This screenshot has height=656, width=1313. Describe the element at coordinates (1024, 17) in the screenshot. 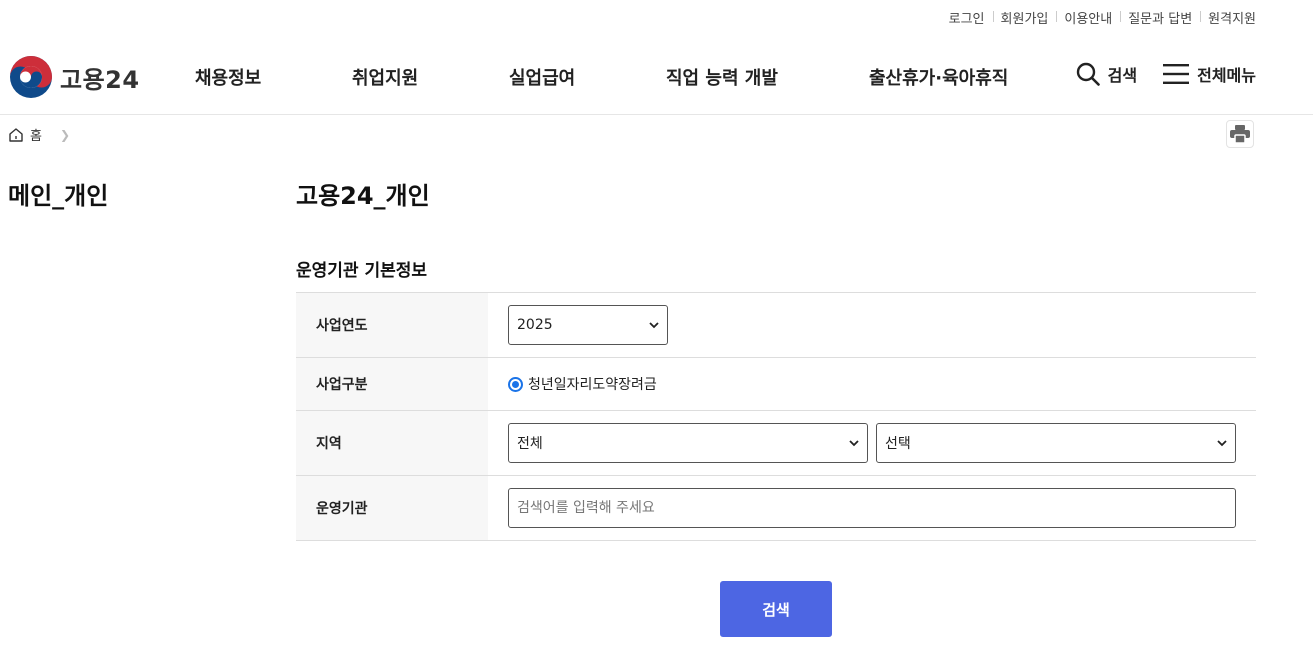

I see `signup-link: 회원가입` at that location.